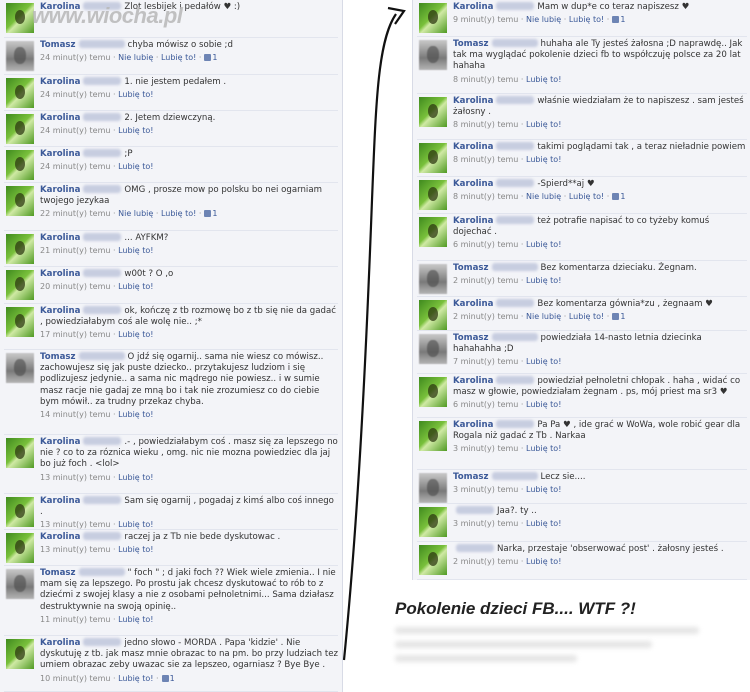 The height and width of the screenshot is (692, 750). I want to click on comment-timestamp: 17 minut(y) temu, so click(75, 334).